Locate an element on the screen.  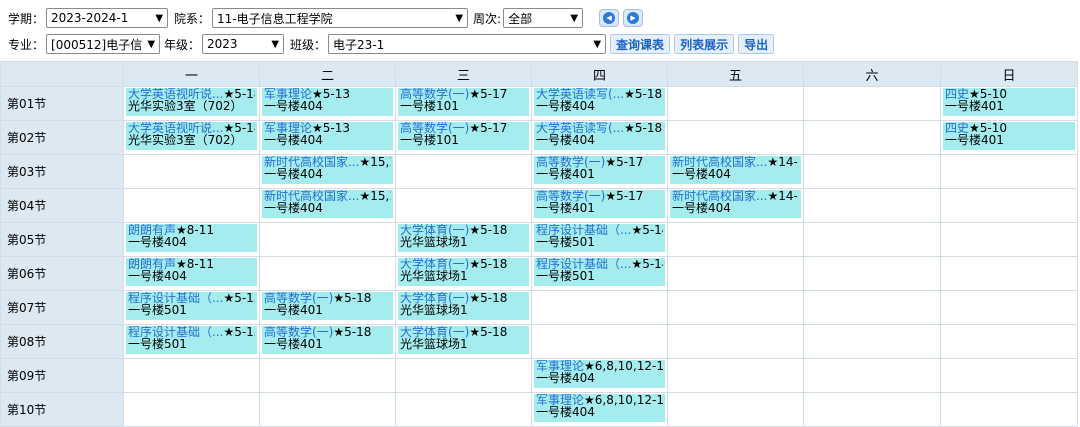
major-select: [000512]电子信! ▼ is located at coordinates (103, 44).